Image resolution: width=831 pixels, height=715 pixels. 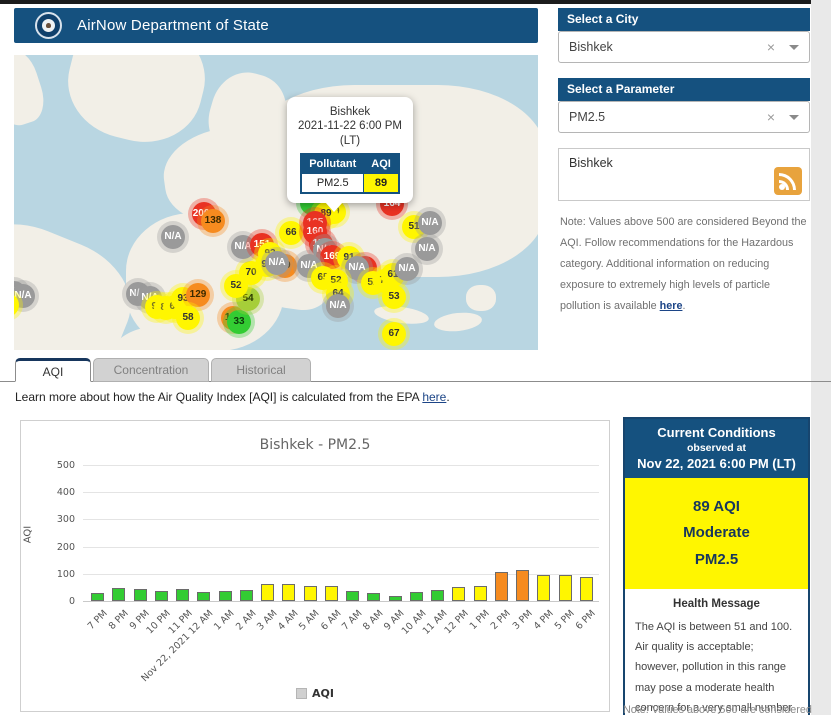 What do you see at coordinates (373, 620) in the screenshot?
I see `x-tick-label: 8 AM` at bounding box center [373, 620].